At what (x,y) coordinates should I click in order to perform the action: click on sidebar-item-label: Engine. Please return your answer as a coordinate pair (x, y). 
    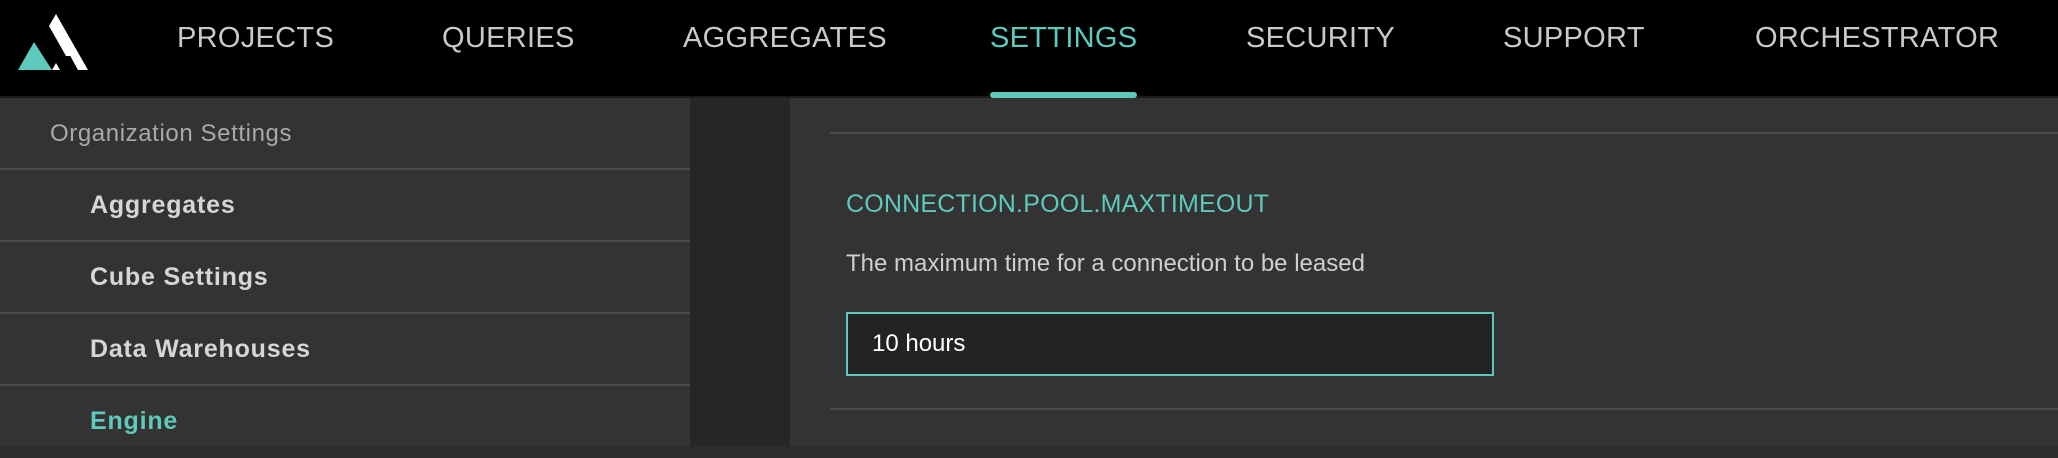
    Looking at the image, I should click on (134, 421).